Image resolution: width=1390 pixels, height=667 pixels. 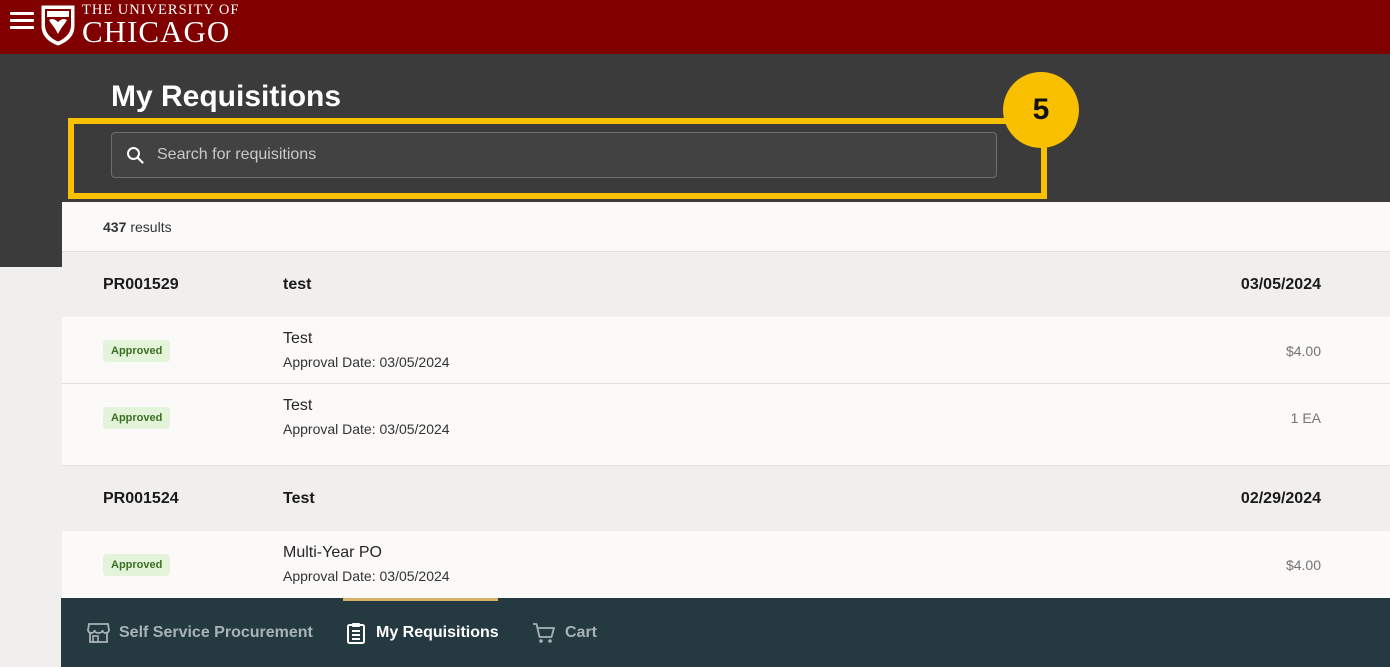 What do you see at coordinates (141, 285) in the screenshot?
I see `requisition-id: PR001529` at bounding box center [141, 285].